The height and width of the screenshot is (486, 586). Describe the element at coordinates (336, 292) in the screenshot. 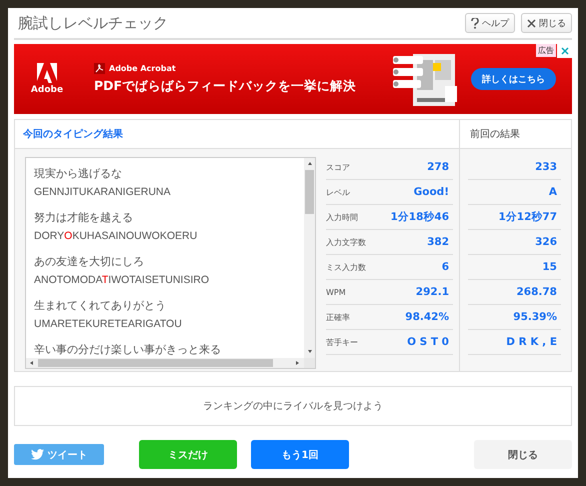

I see `stat-label: WPM` at that location.